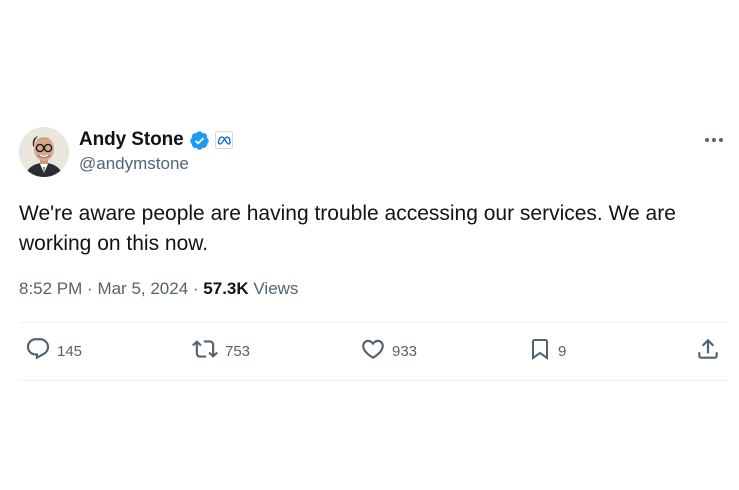 The width and height of the screenshot is (739, 490). What do you see at coordinates (38, 351) in the screenshot?
I see `reply-icon` at bounding box center [38, 351].